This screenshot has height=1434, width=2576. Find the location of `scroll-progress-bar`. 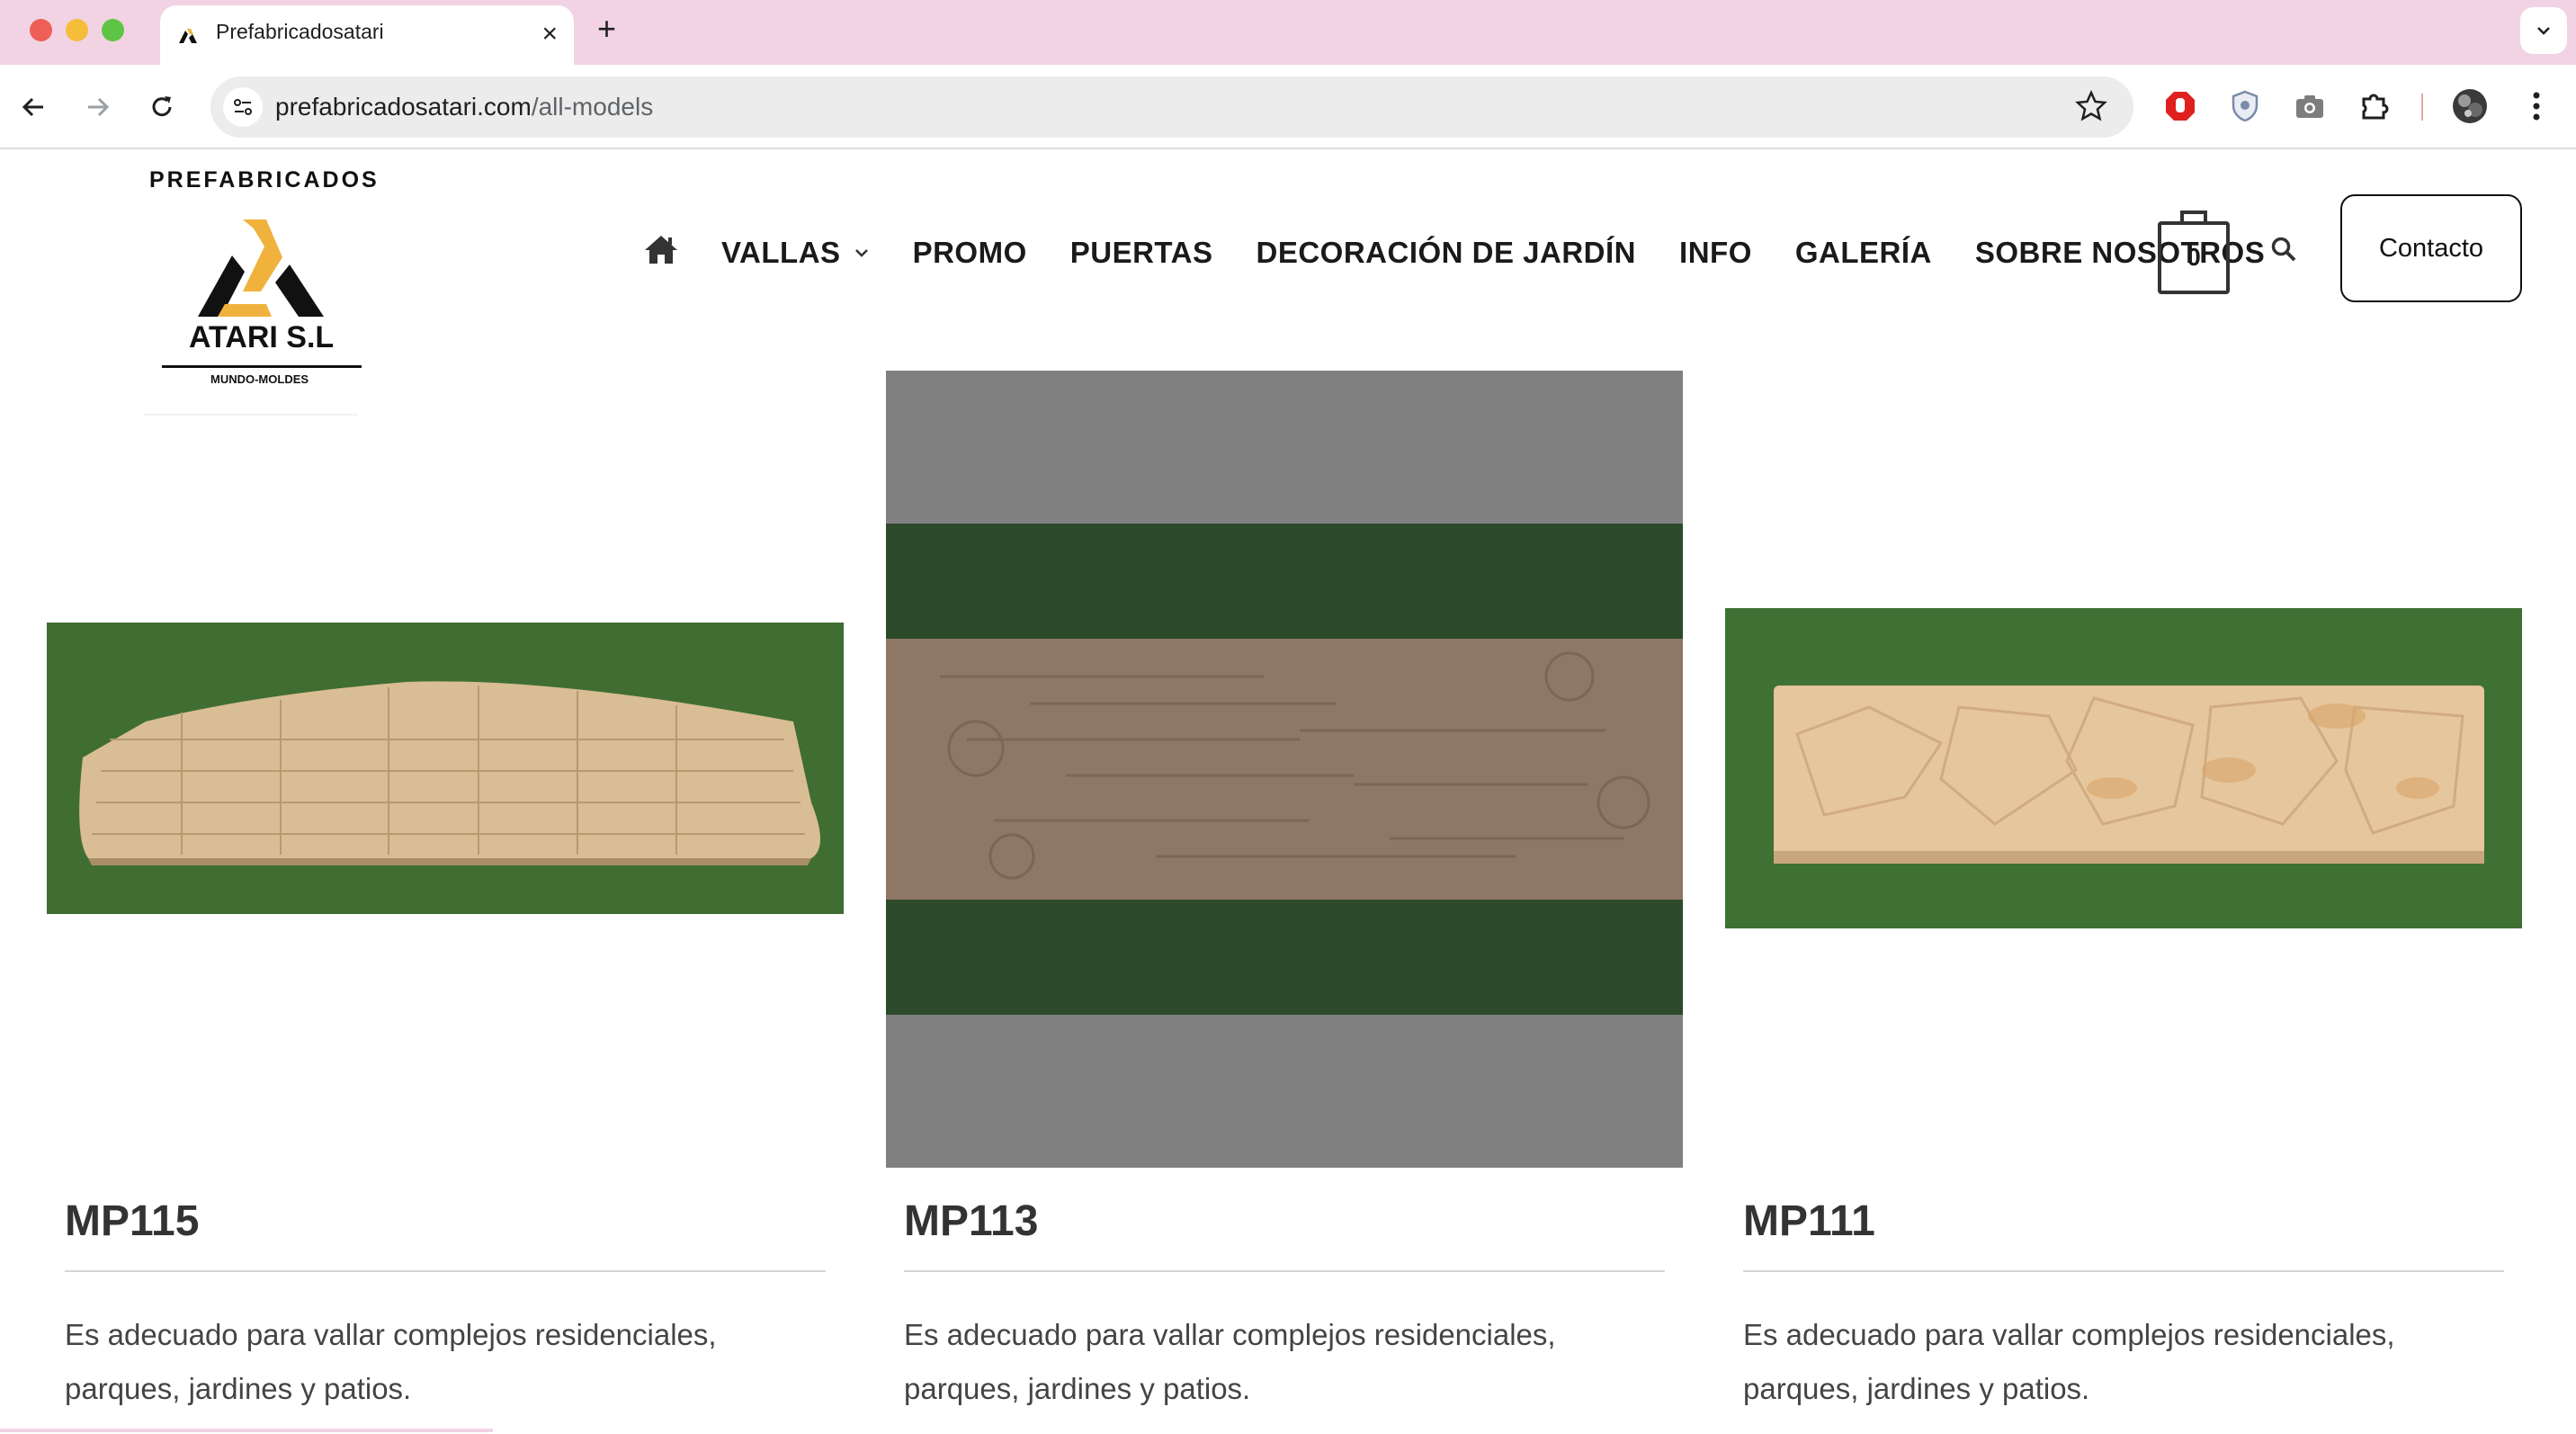

scroll-progress-bar is located at coordinates (246, 1430).